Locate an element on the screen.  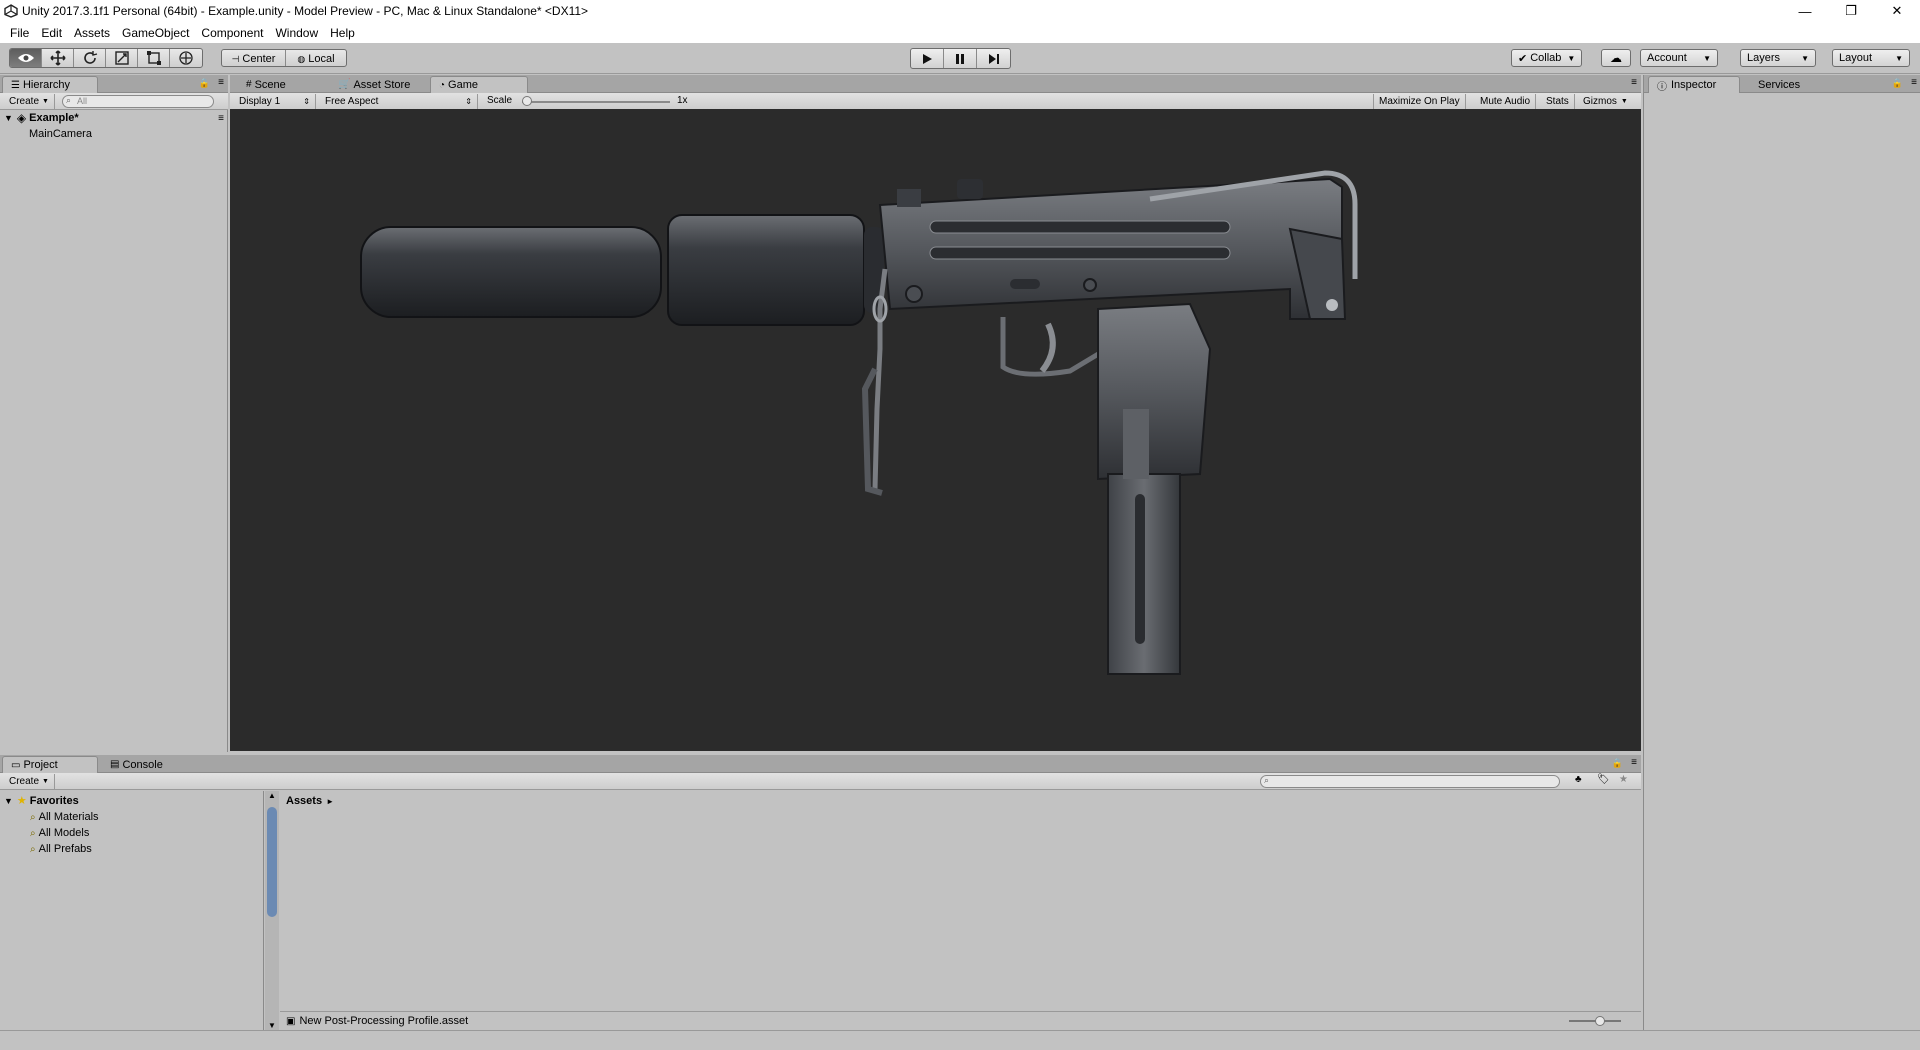
scene-menu-icon: ≡ is located at coordinates (221, 118).